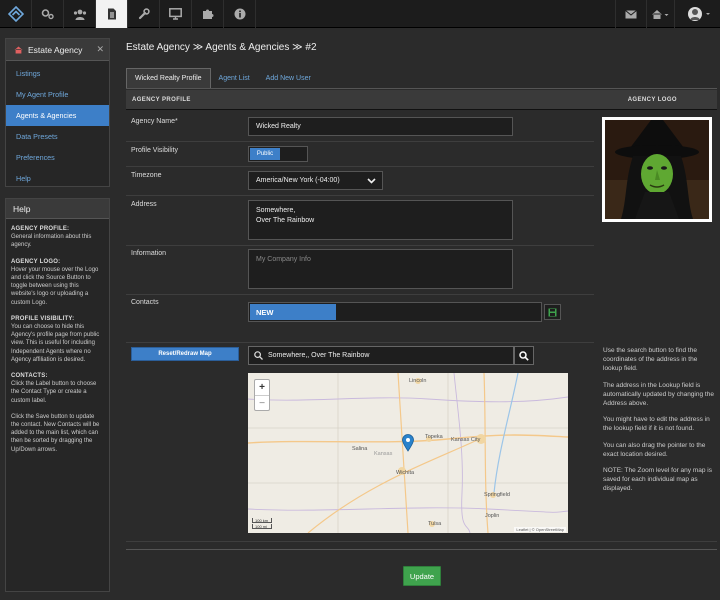 The image size is (720, 600). I want to click on agency-logo-image, so click(657, 169).